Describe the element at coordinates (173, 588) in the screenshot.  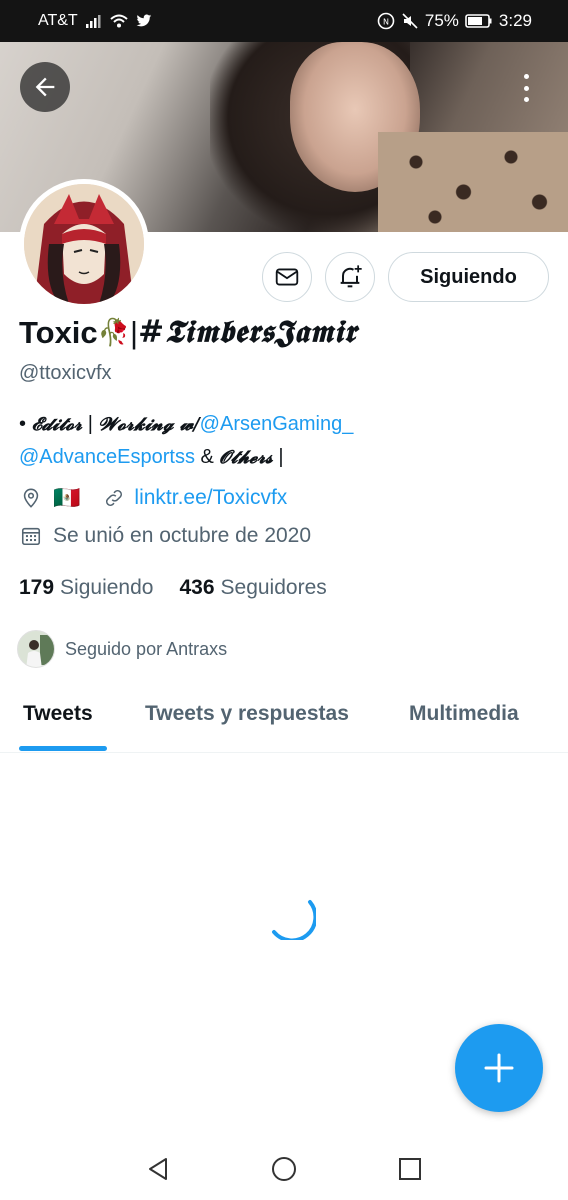
I see `follow-stats: 179 Siguiendo 436 Seguidores` at that location.